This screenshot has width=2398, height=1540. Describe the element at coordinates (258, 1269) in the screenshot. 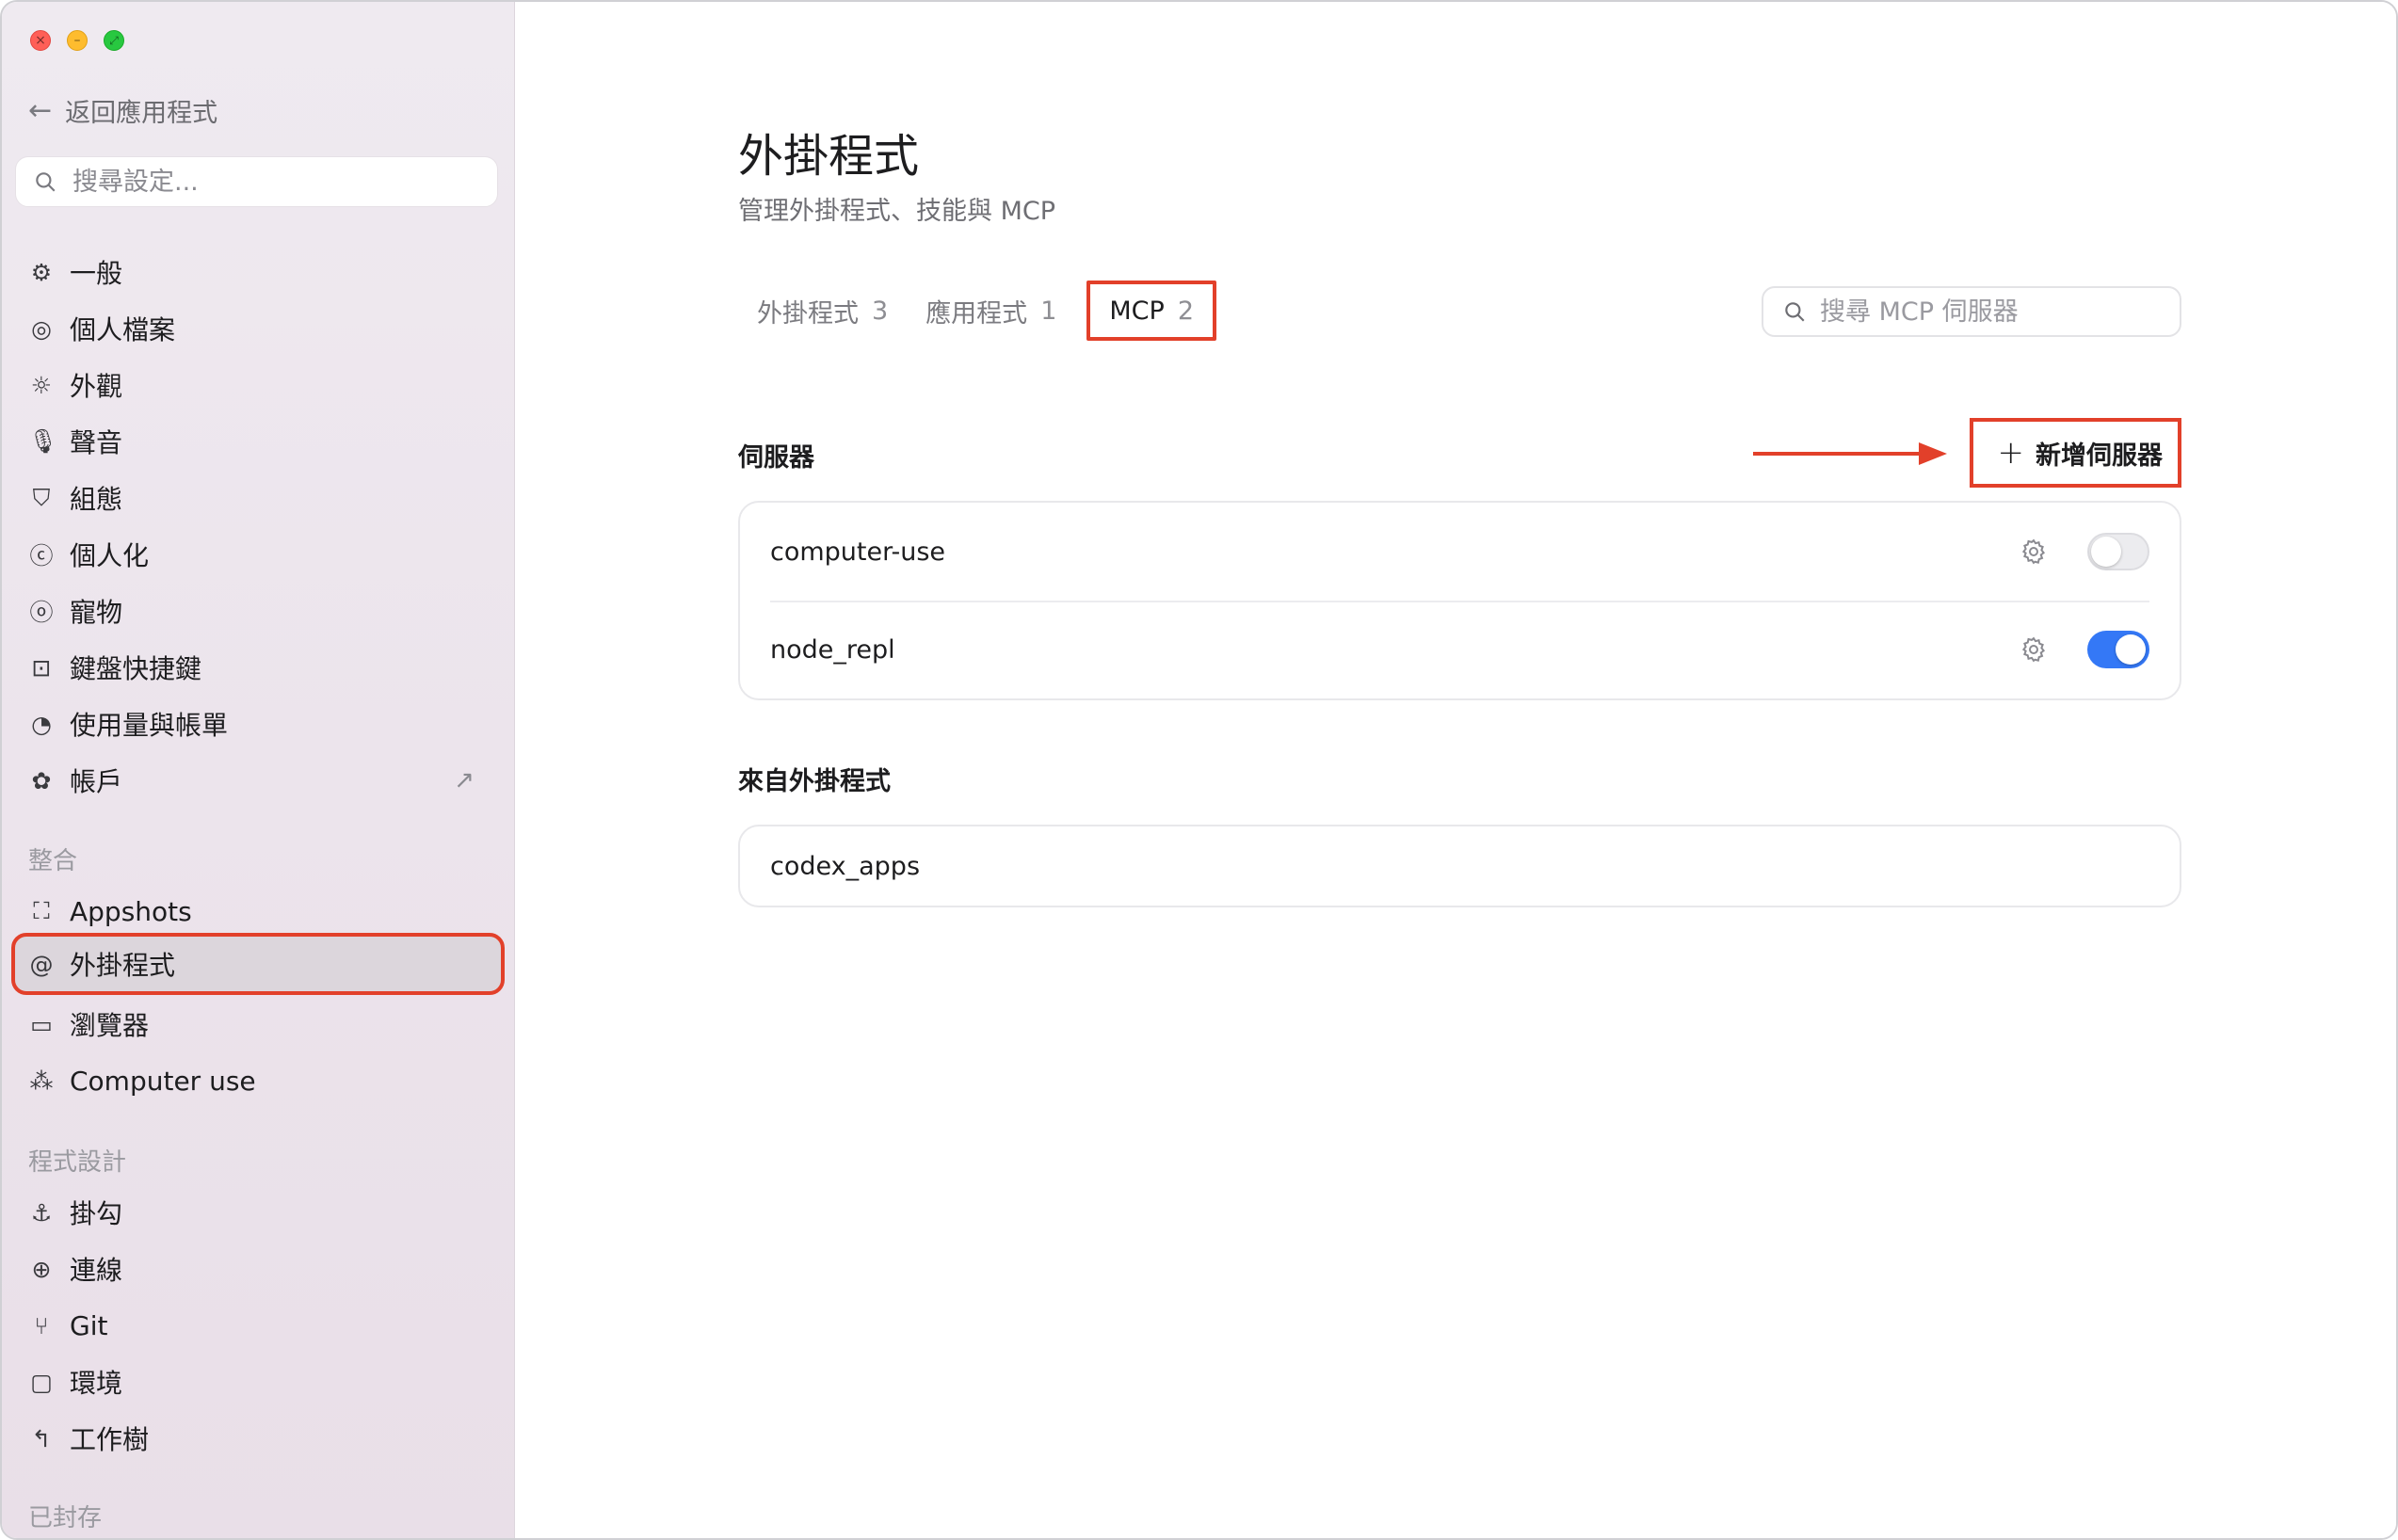

I see `sidebar-item-connections: ⊕ 連線` at that location.